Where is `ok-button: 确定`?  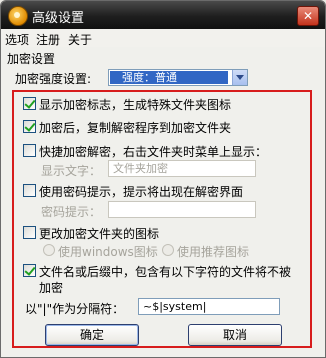 ok-button: 确定 is located at coordinates (92, 335).